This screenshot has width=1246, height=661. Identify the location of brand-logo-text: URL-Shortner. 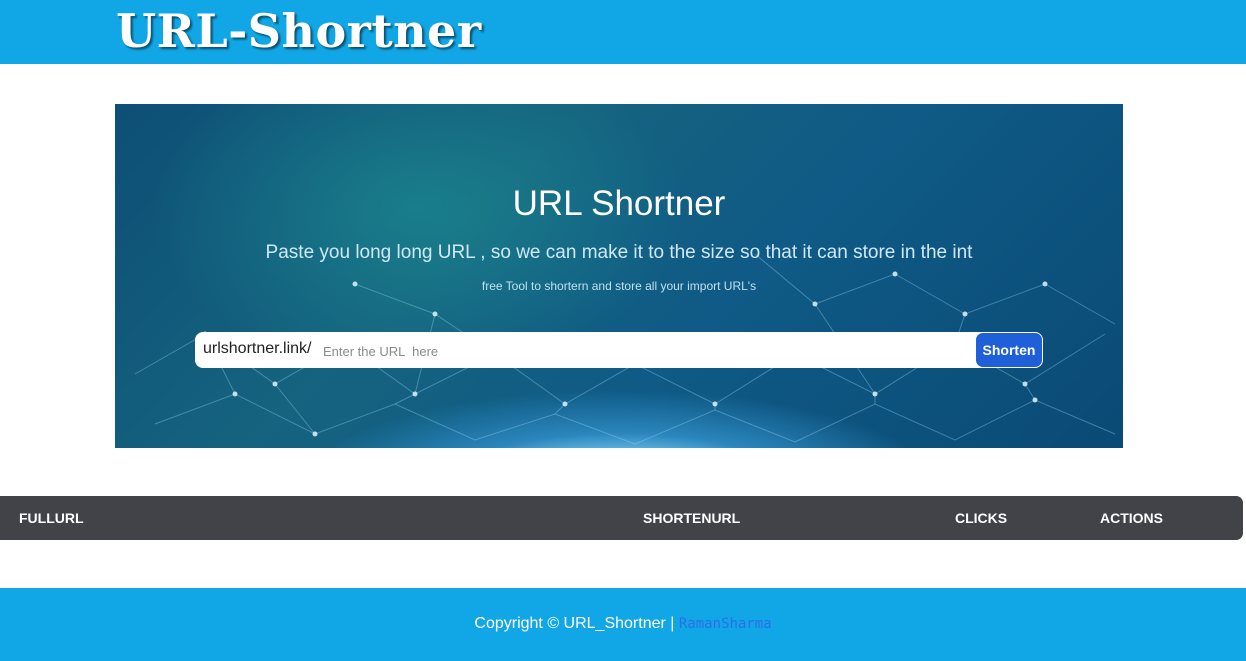
(299, 31).